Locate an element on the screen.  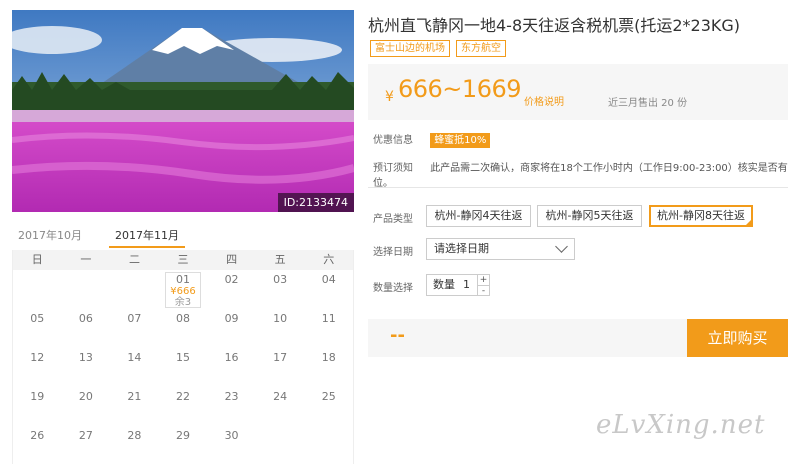
calendar-day: 06 is located at coordinates (86, 328).